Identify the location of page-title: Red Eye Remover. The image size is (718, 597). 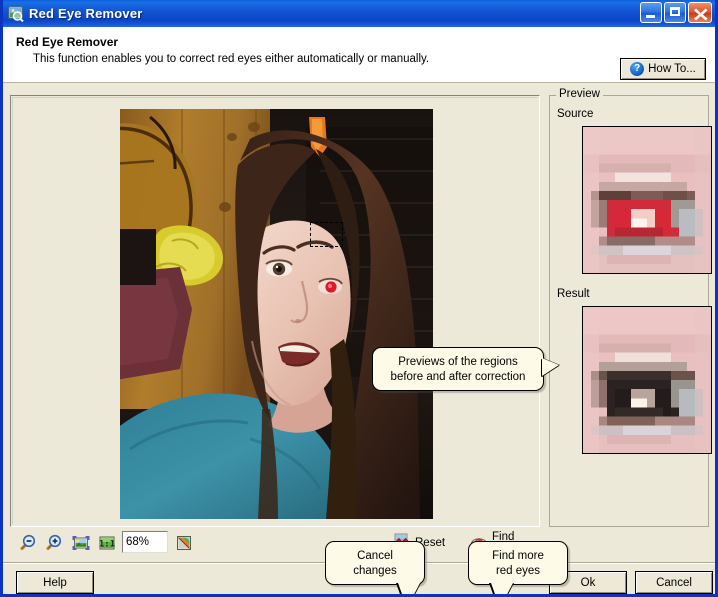
(67, 42).